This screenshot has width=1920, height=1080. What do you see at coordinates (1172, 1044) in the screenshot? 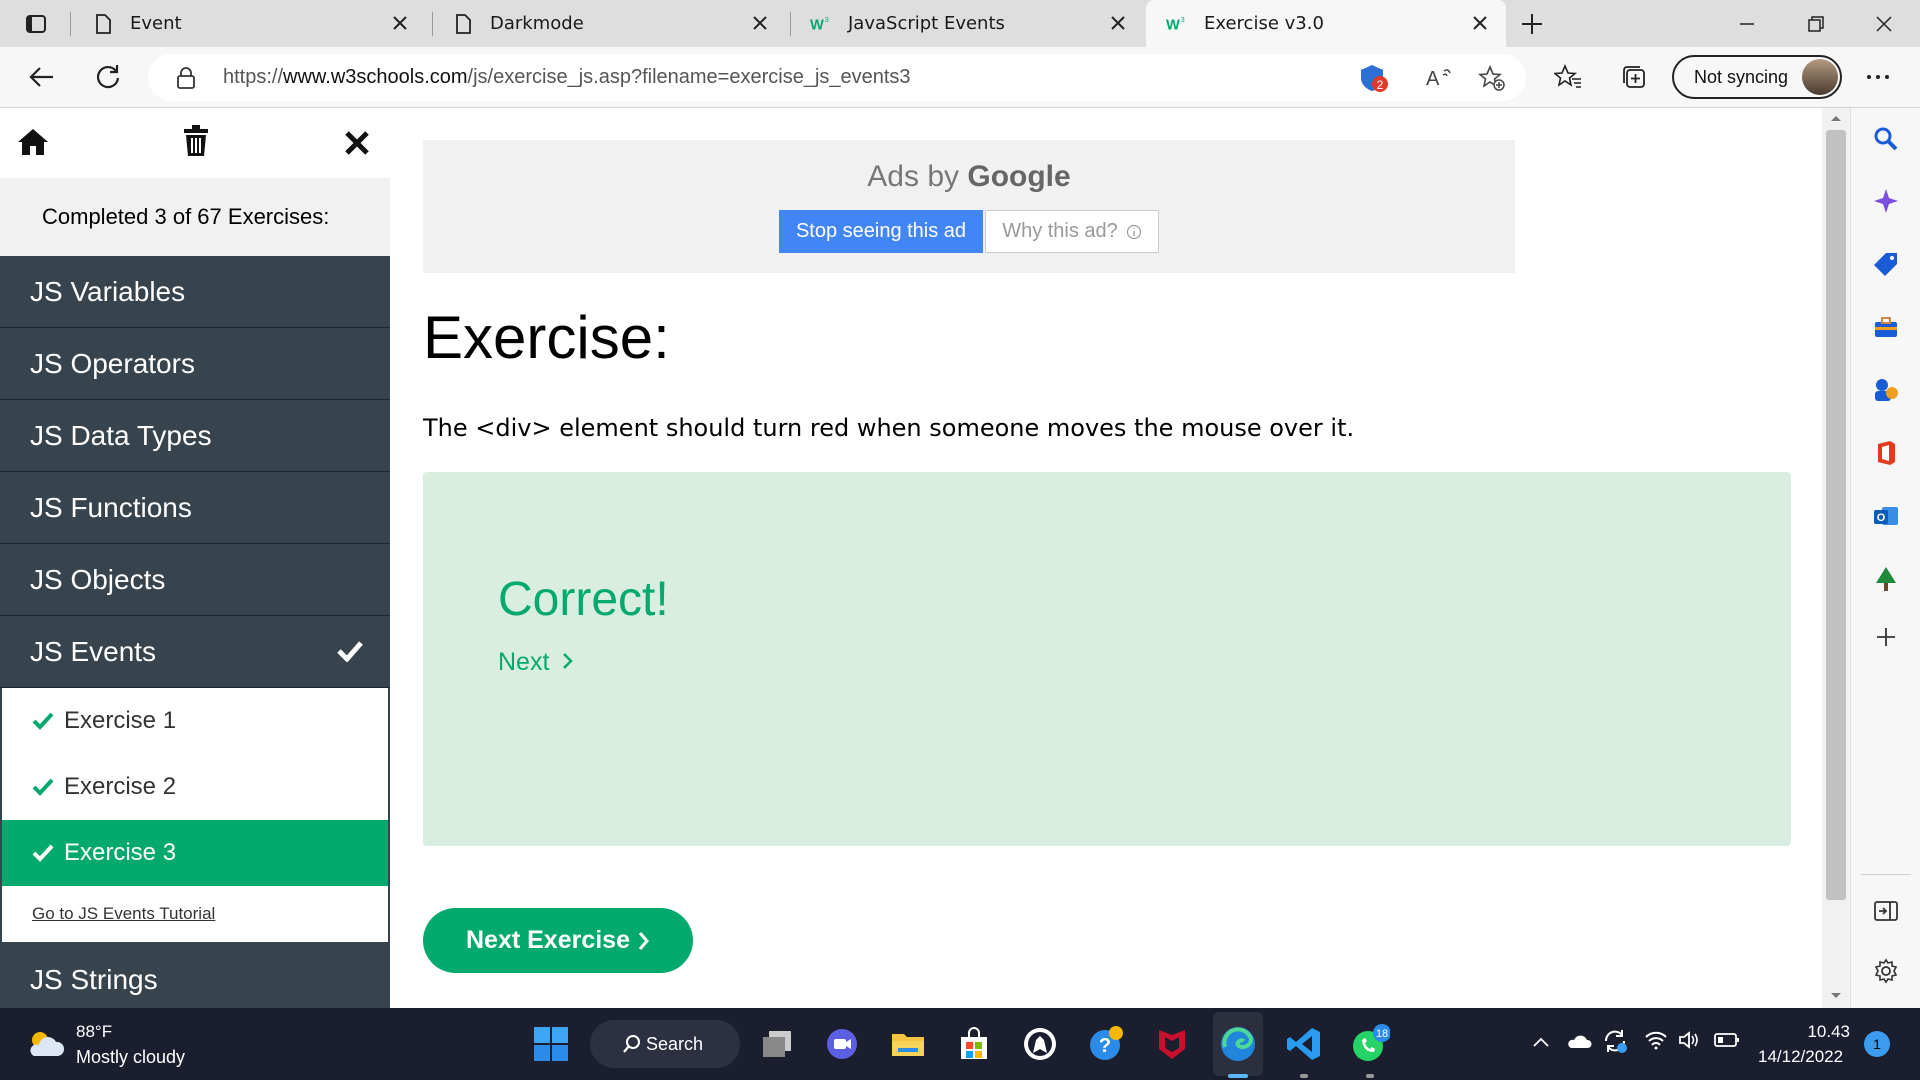
I see `mcafee-icon` at bounding box center [1172, 1044].